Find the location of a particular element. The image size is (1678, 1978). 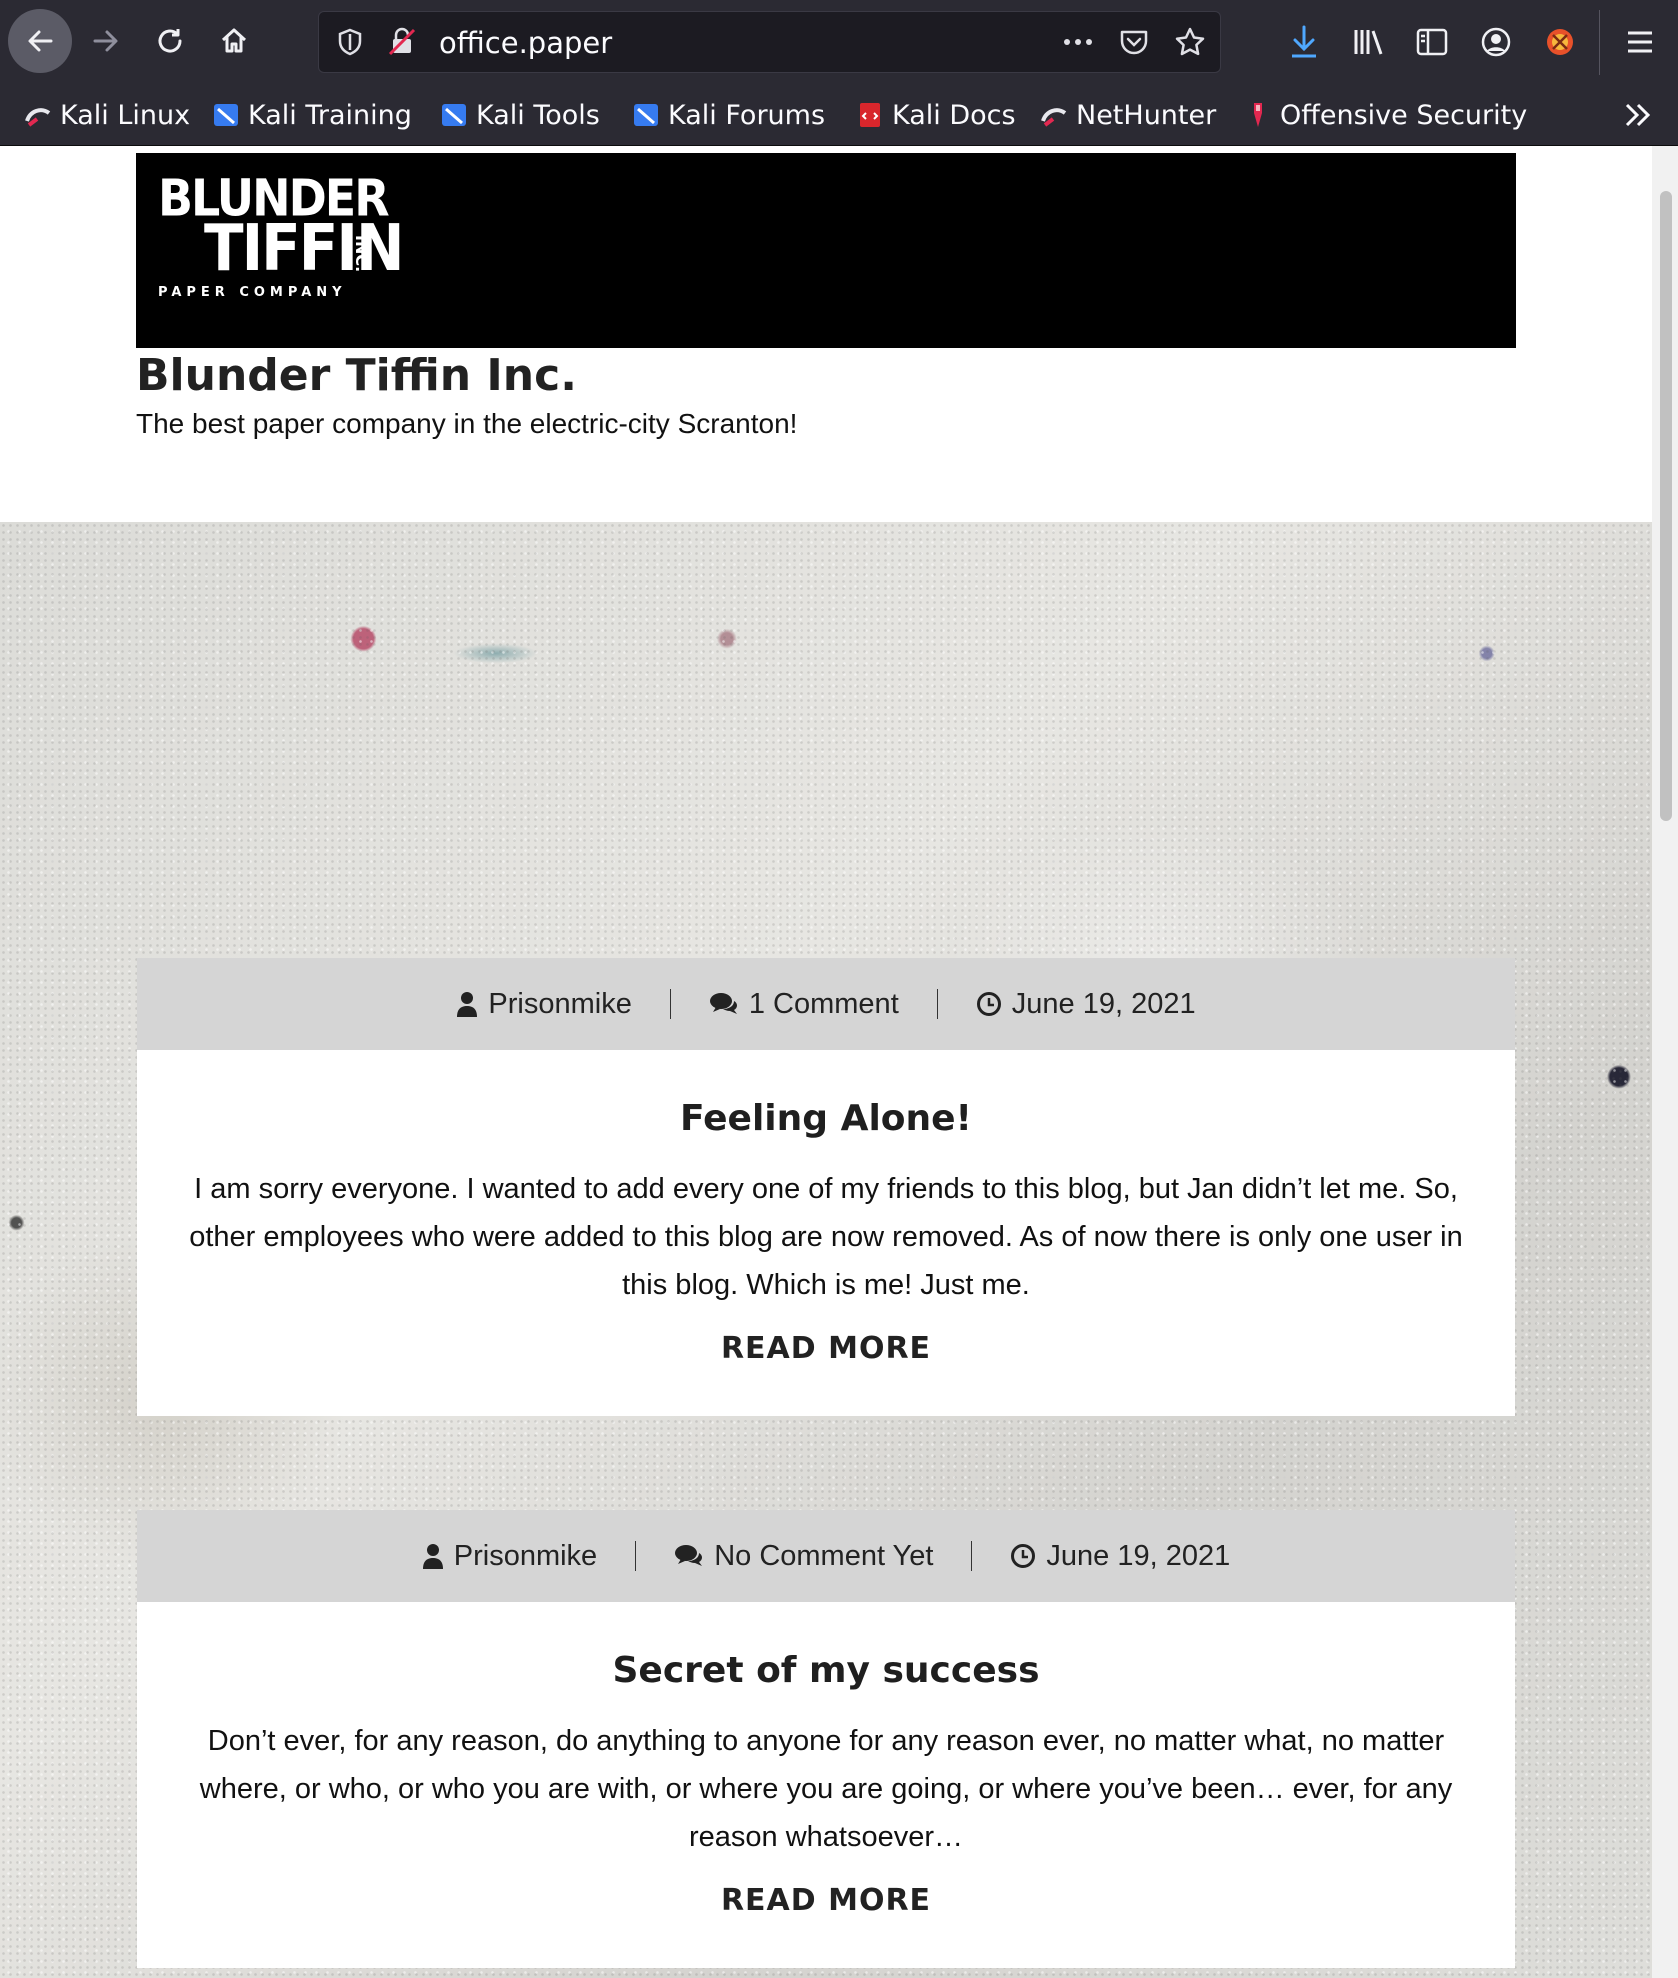

post-meta: Prisonmike No Comment Yet June 19, 2021 is located at coordinates (826, 1556).